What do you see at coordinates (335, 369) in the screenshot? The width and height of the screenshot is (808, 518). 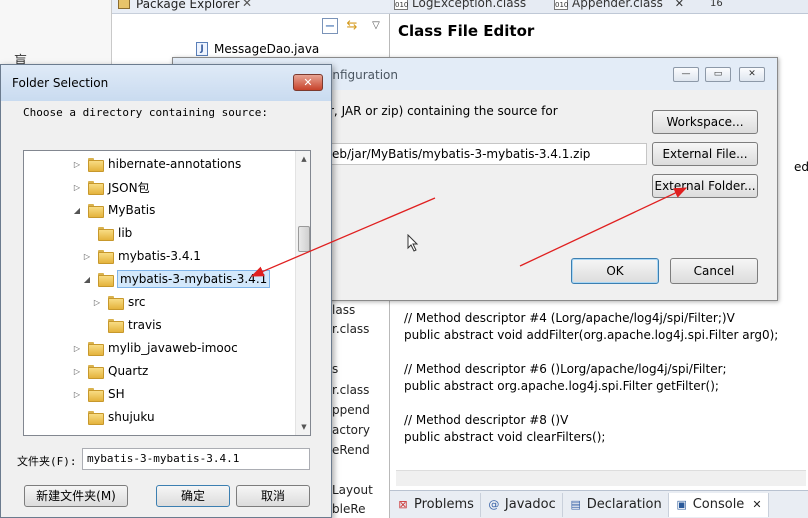 I see `peek-label: s` at bounding box center [335, 369].